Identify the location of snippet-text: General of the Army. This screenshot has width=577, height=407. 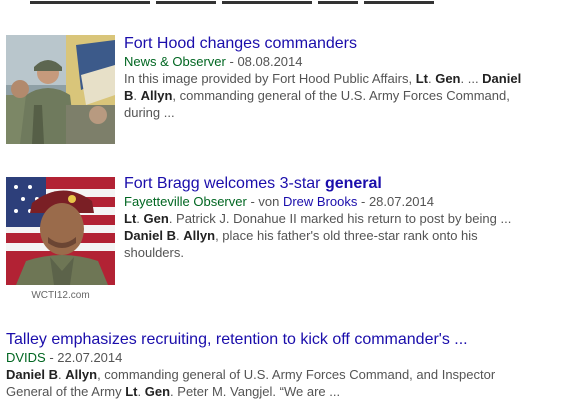
(66, 391).